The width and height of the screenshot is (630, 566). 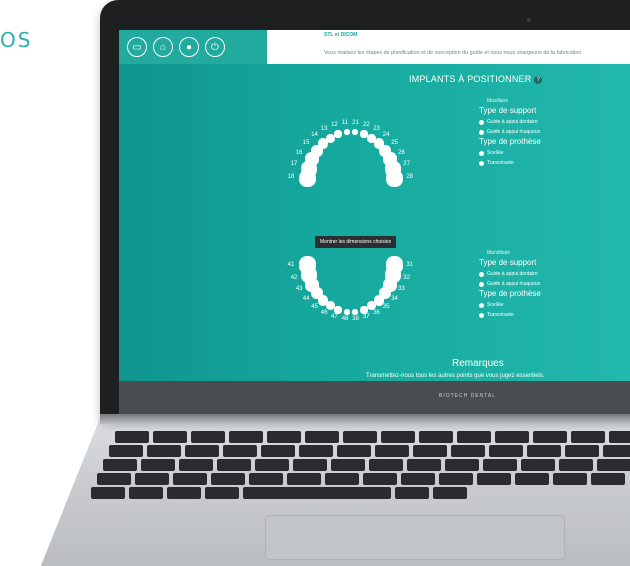 I want to click on tooth-number-27: 27, so click(x=406, y=164).